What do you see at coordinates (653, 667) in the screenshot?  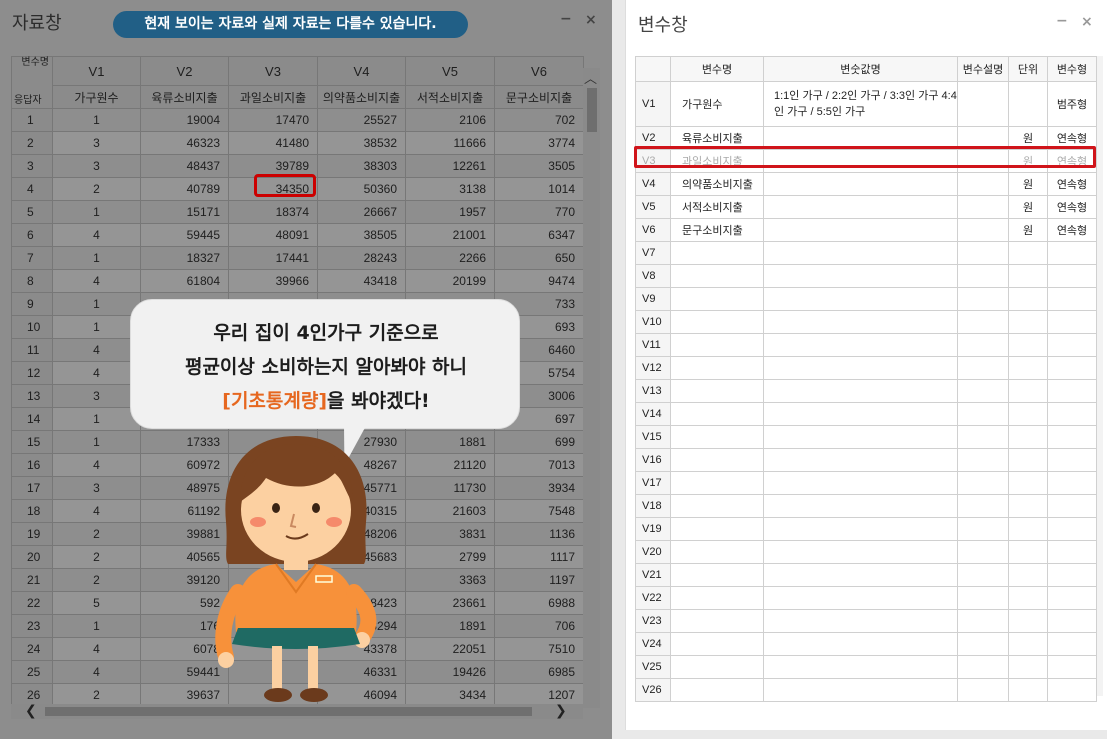 I see `variable-cell-var: V25` at bounding box center [653, 667].